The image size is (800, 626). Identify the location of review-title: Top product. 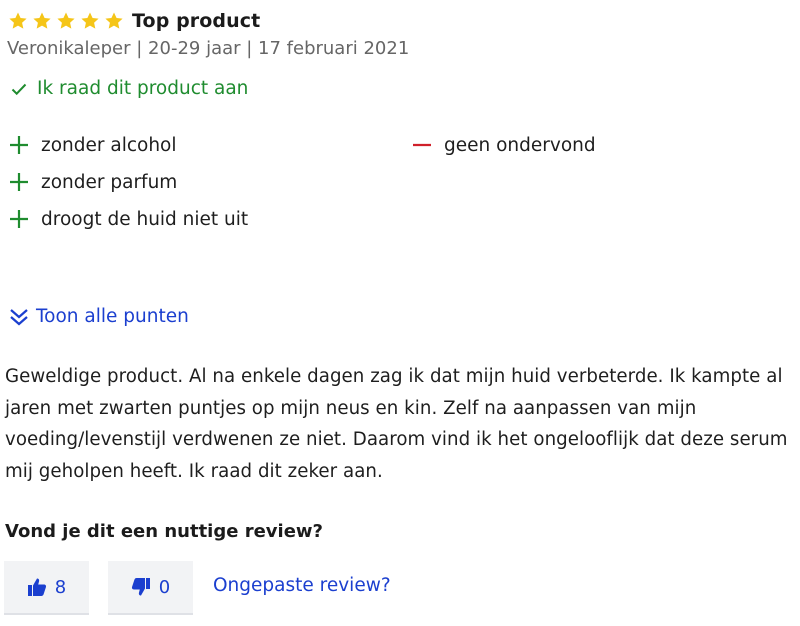
(196, 21).